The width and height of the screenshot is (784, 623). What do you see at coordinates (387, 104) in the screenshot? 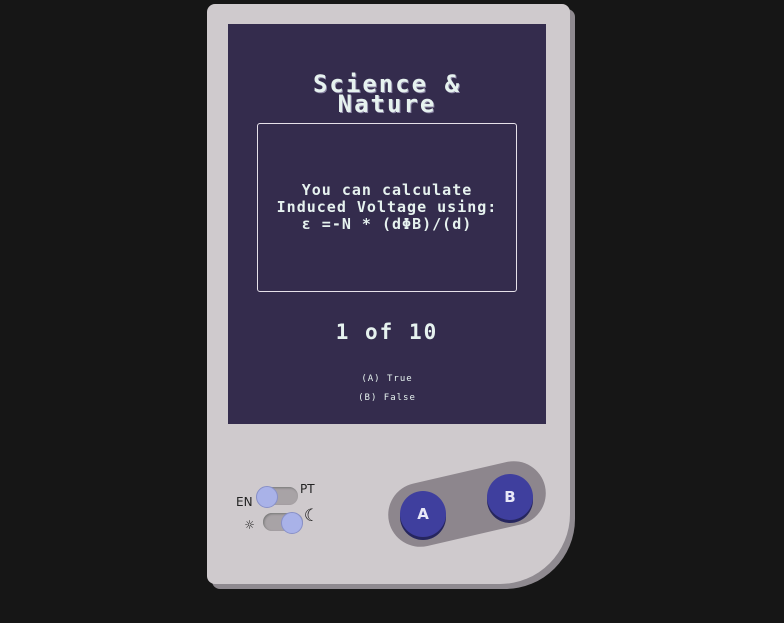
I see `title-line-2: Nature` at bounding box center [387, 104].